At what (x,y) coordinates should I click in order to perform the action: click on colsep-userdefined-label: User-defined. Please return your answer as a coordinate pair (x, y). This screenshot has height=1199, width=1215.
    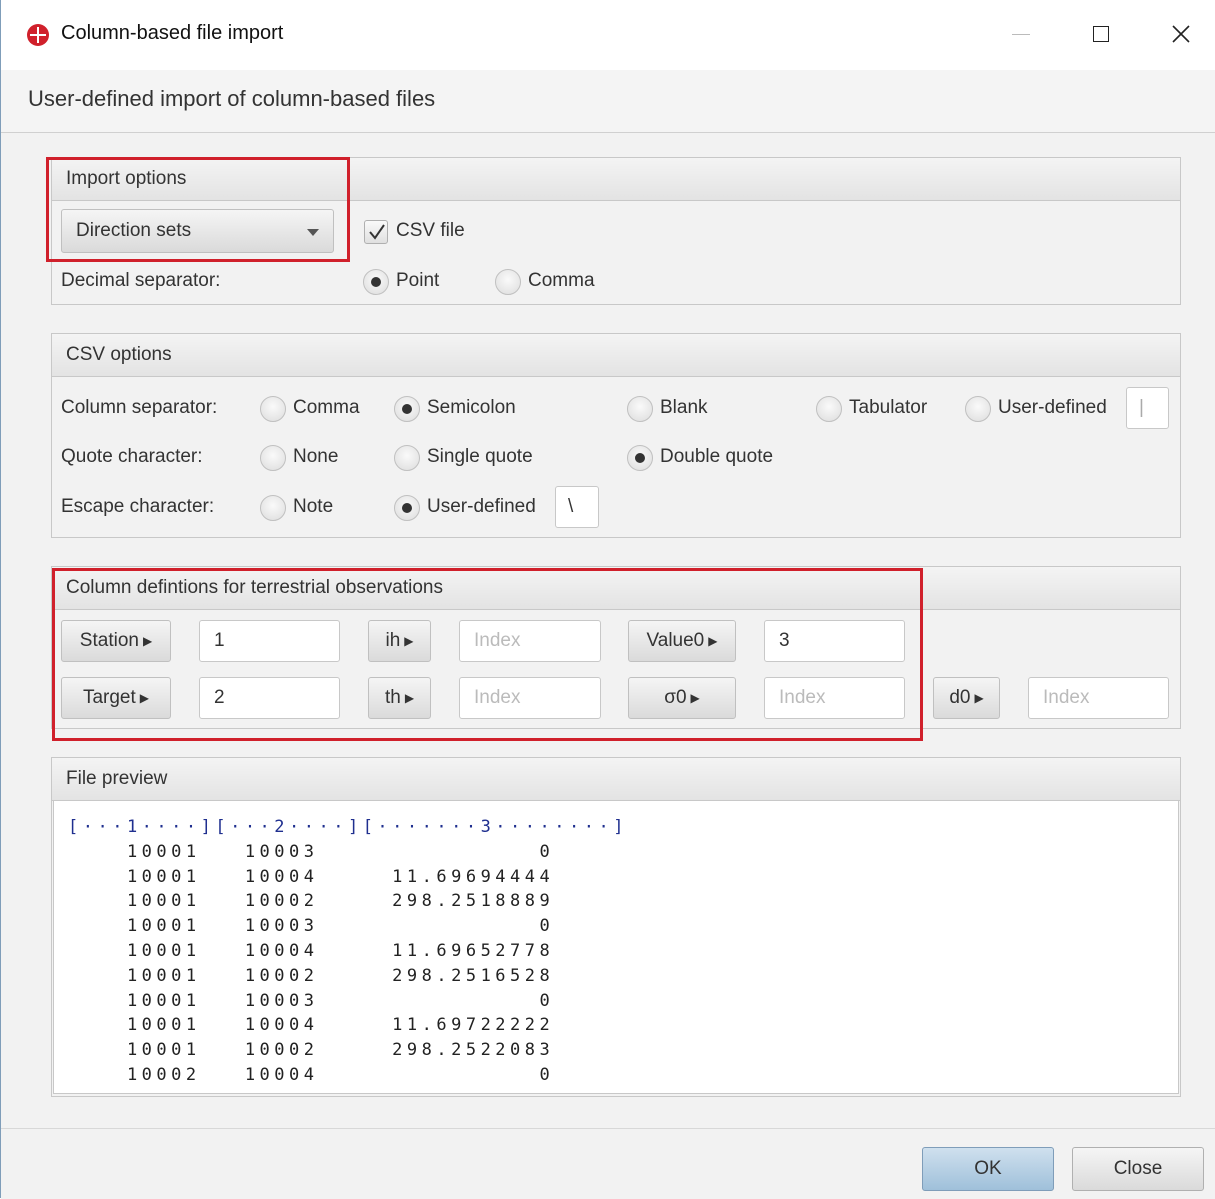
    Looking at the image, I should click on (1052, 407).